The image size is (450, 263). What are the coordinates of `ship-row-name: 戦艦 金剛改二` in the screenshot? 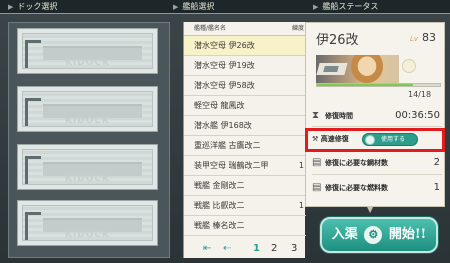 It's located at (219, 185).